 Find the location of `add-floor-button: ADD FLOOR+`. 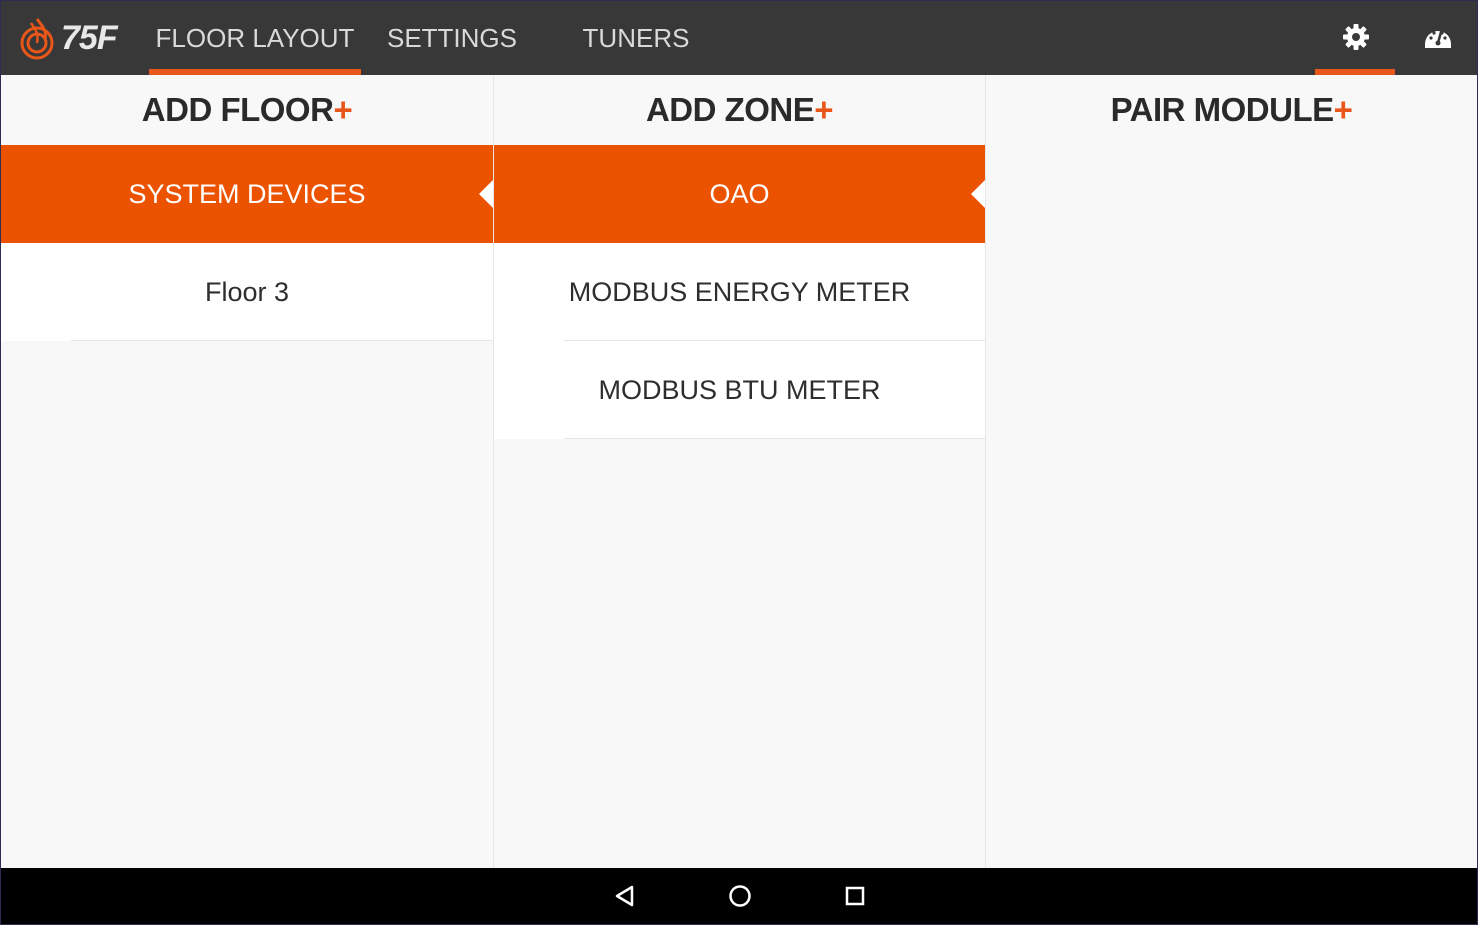

add-floor-button: ADD FLOOR+ is located at coordinates (247, 110).